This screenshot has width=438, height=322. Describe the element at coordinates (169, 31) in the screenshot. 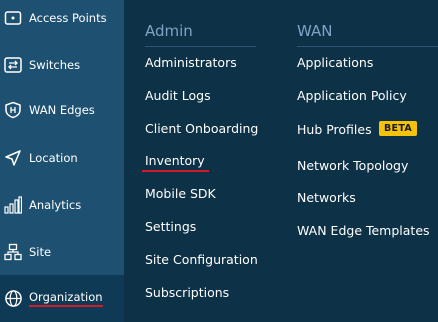

I see `admin-heading: Admin` at that location.